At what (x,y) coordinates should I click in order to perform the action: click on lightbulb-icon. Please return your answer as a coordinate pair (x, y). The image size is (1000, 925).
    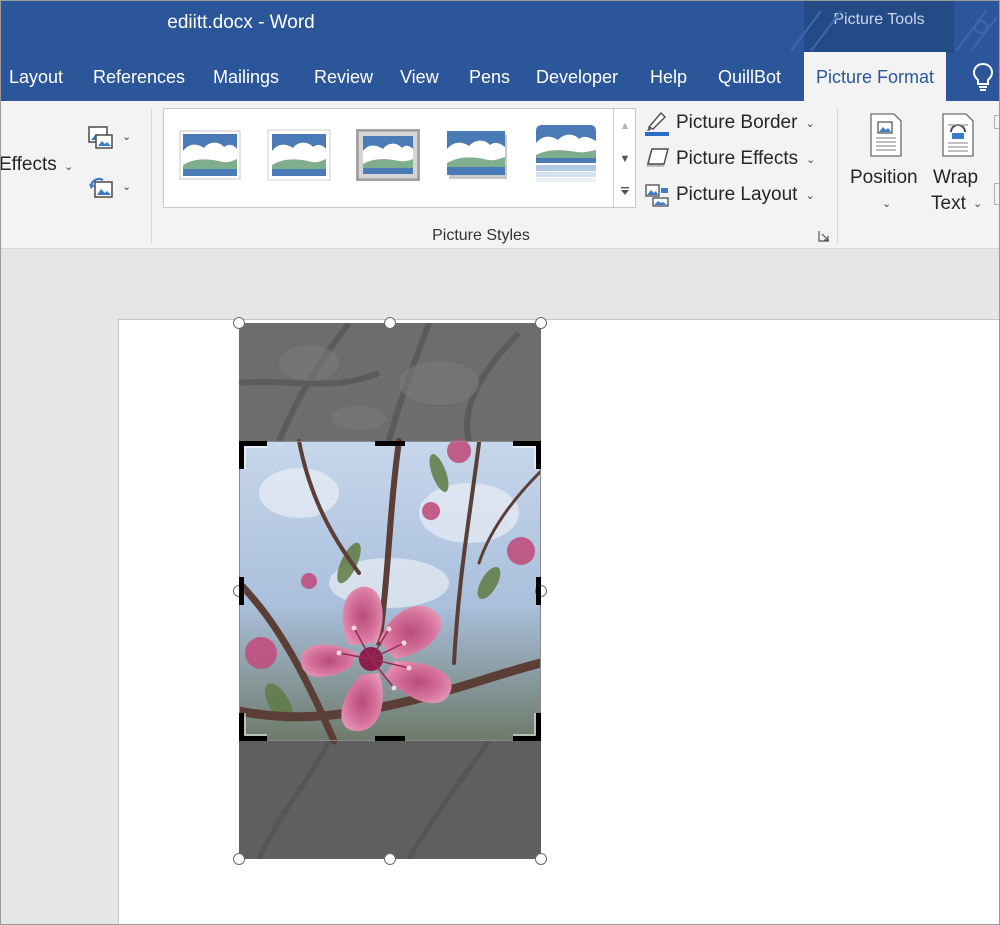
    Looking at the image, I should click on (983, 77).